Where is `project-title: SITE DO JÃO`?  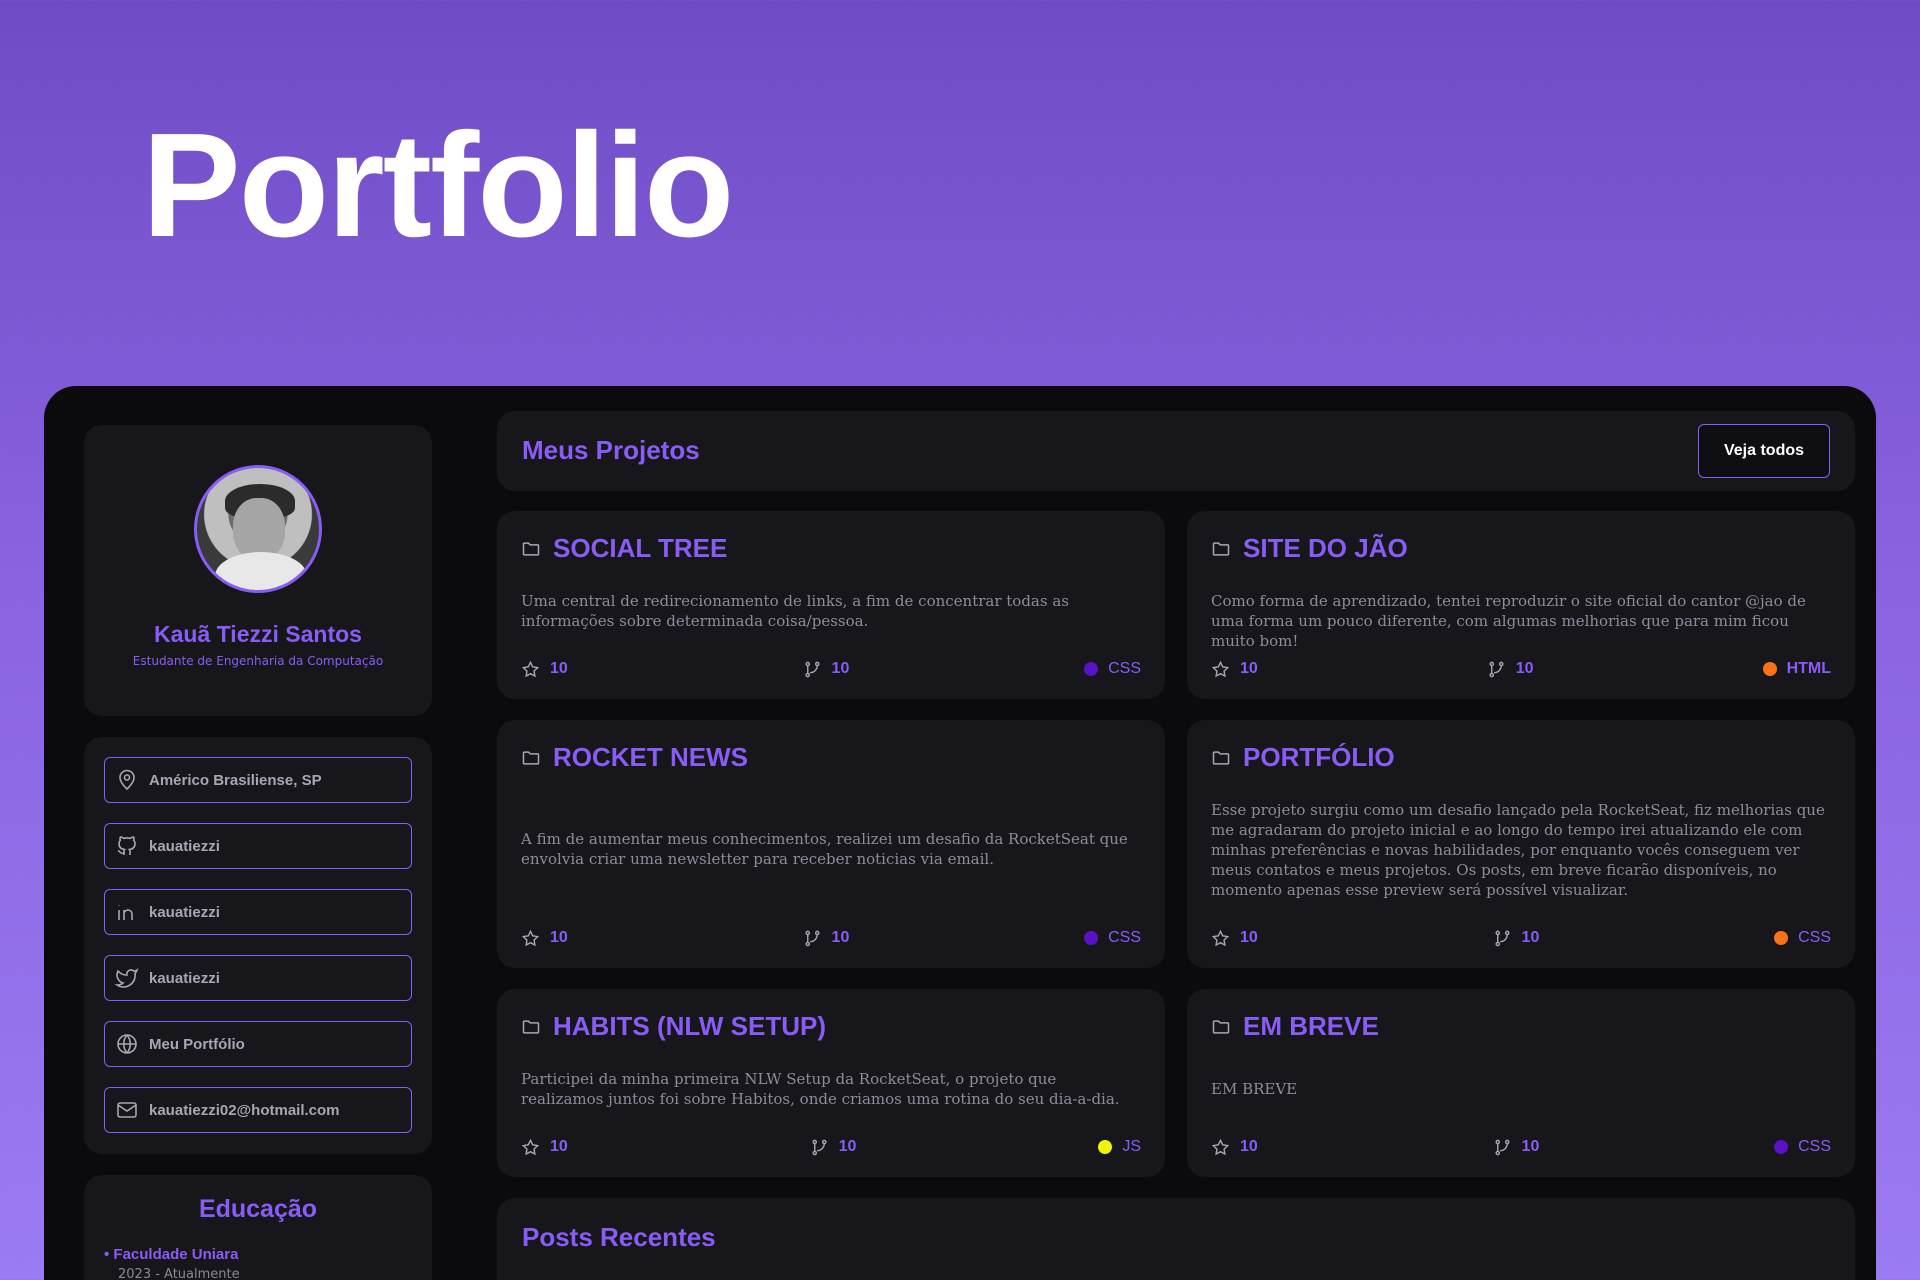 project-title: SITE DO JÃO is located at coordinates (1325, 548).